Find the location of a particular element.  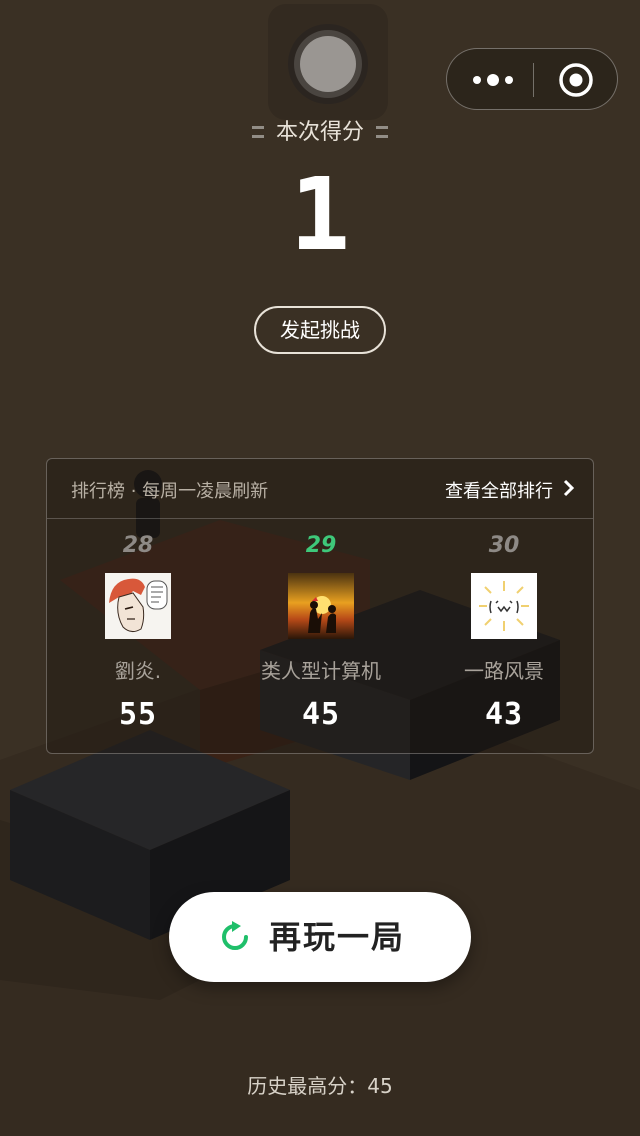

manga-avatar-icon is located at coordinates (138, 606).